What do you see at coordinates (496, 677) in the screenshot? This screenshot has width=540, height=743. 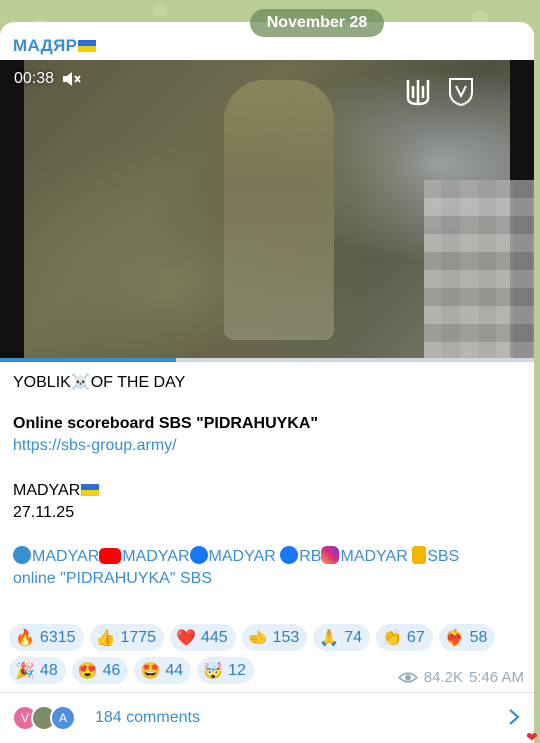 I see `message-time: 5:46 AM` at bounding box center [496, 677].